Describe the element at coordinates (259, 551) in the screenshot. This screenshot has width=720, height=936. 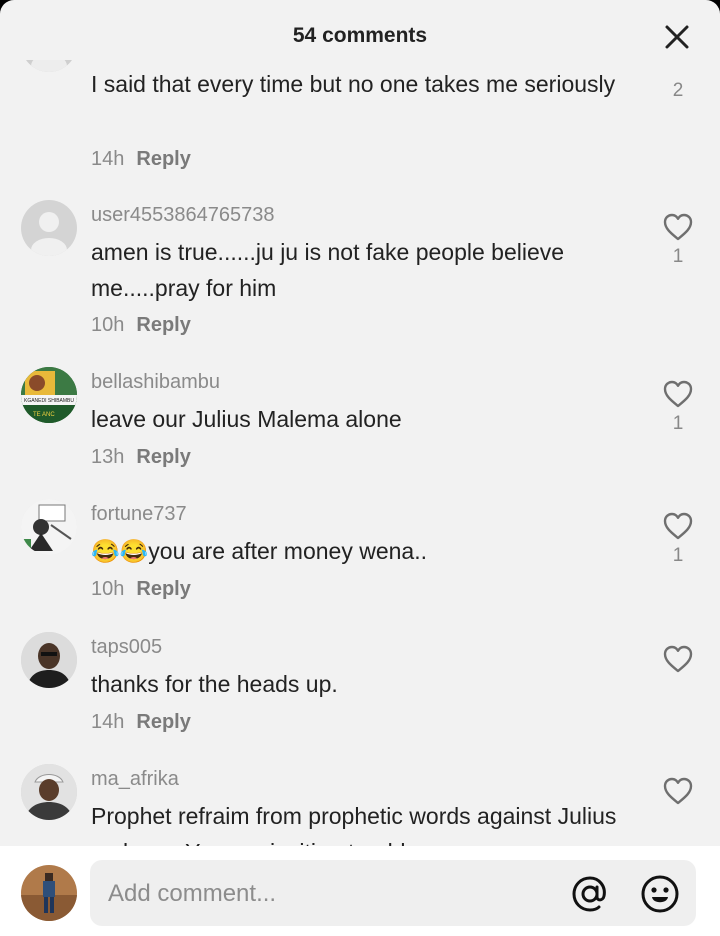
I see `comment-text: 😂😂you are after money wena..` at that location.